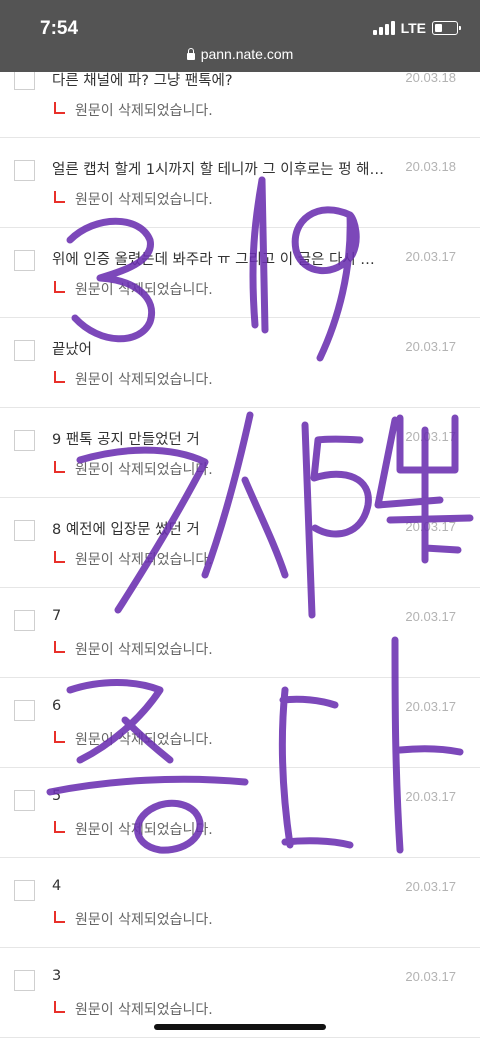 The width and height of the screenshot is (480, 1039). I want to click on url-text: pann.nate.com, so click(247, 54).